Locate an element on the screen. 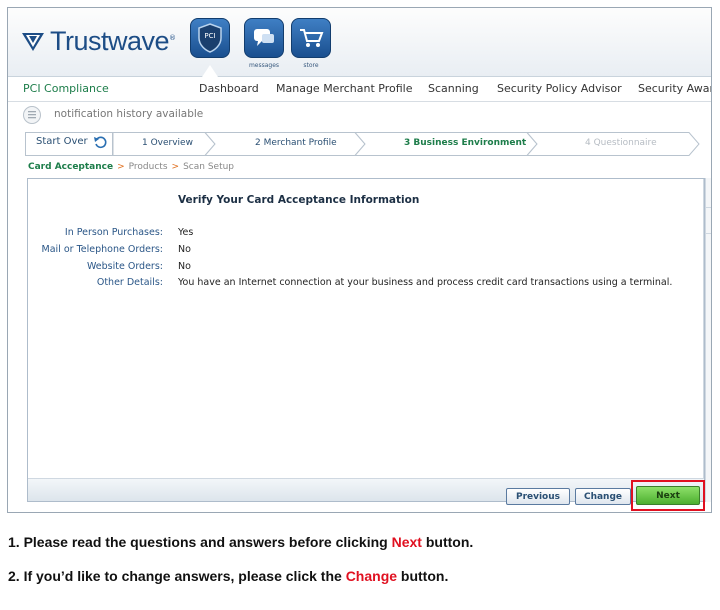 This screenshot has width=720, height=610. pci-button-label: PCI is located at coordinates (209, 36).